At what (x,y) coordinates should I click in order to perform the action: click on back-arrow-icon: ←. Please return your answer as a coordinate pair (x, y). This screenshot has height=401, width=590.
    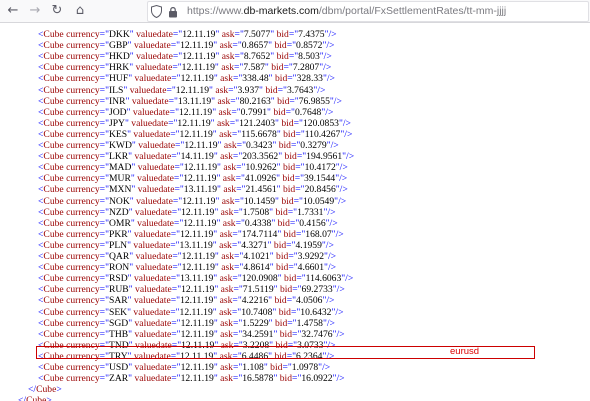
    Looking at the image, I should click on (13, 11).